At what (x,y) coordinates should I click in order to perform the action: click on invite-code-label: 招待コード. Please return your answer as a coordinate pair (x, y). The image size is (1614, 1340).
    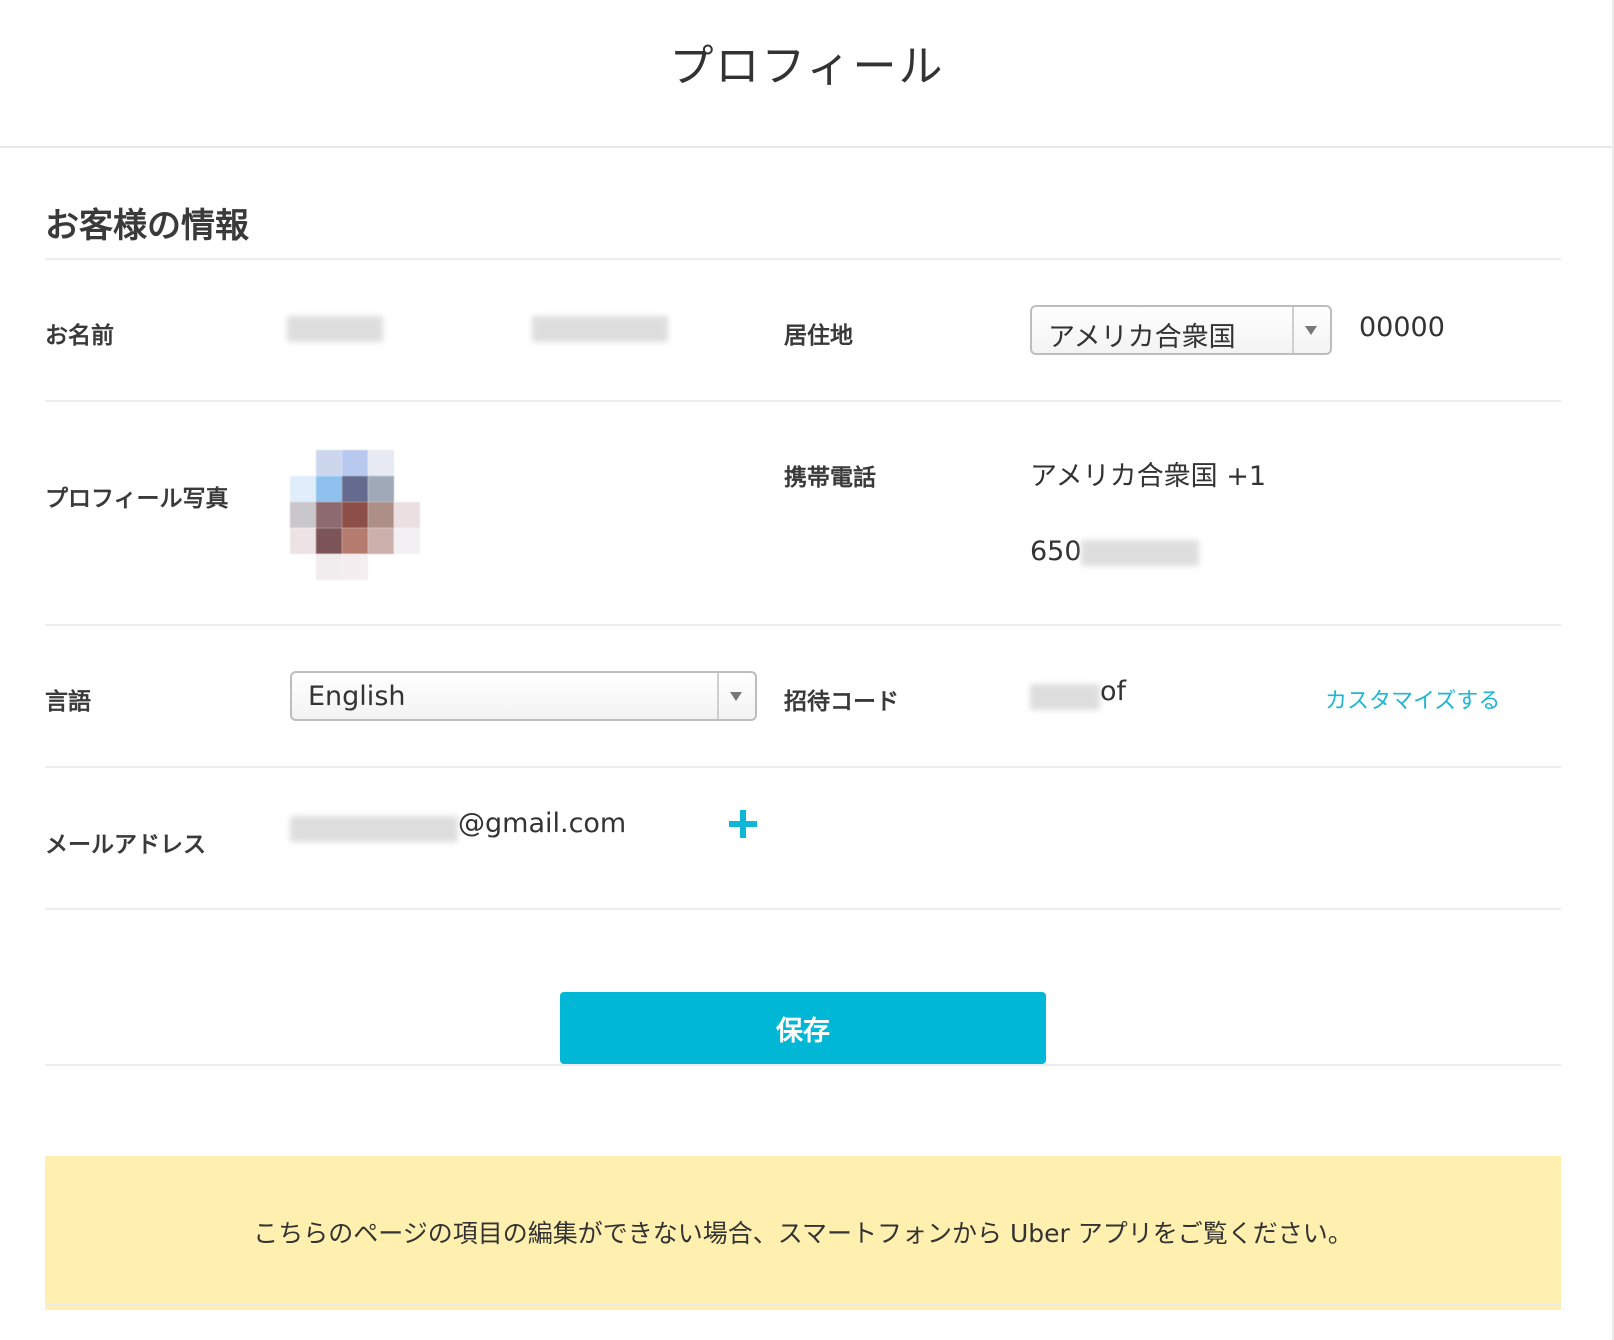
    Looking at the image, I should click on (841, 702).